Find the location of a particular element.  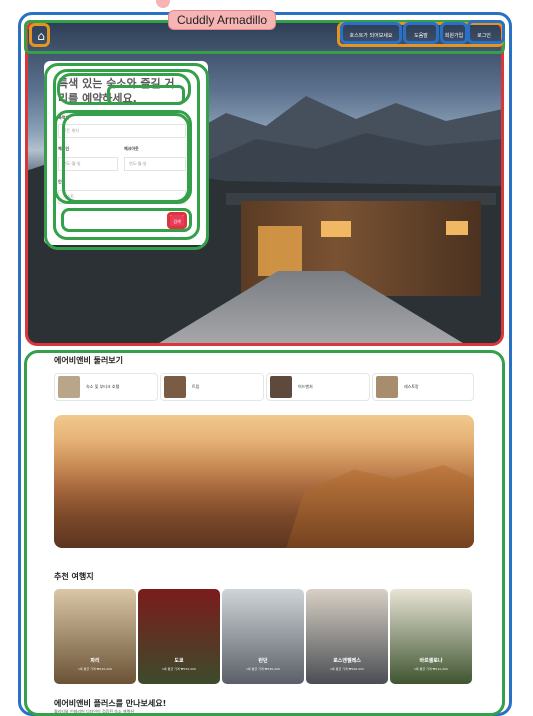

help-link-highlight-box is located at coordinates (421, 33).